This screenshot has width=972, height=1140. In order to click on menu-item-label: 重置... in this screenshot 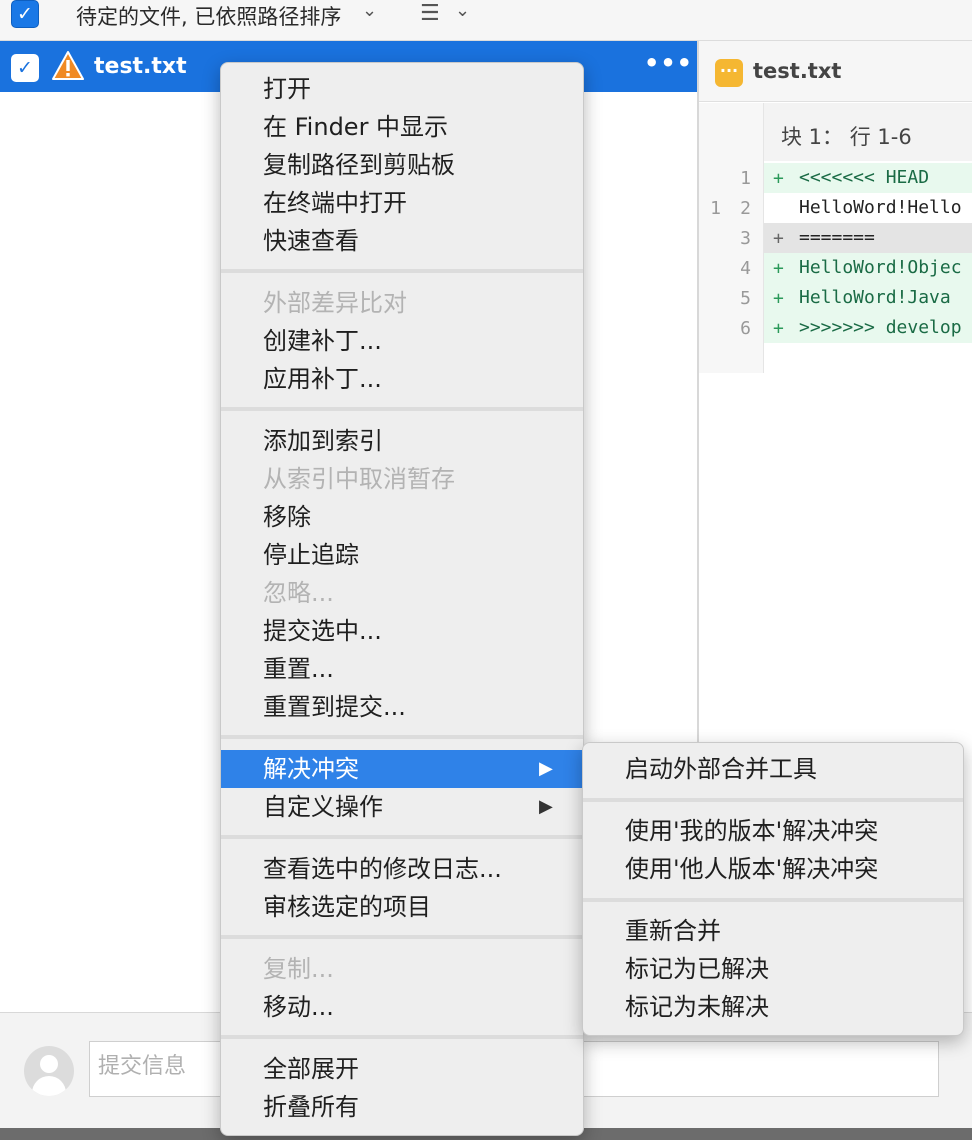, I will do `click(298, 669)`.